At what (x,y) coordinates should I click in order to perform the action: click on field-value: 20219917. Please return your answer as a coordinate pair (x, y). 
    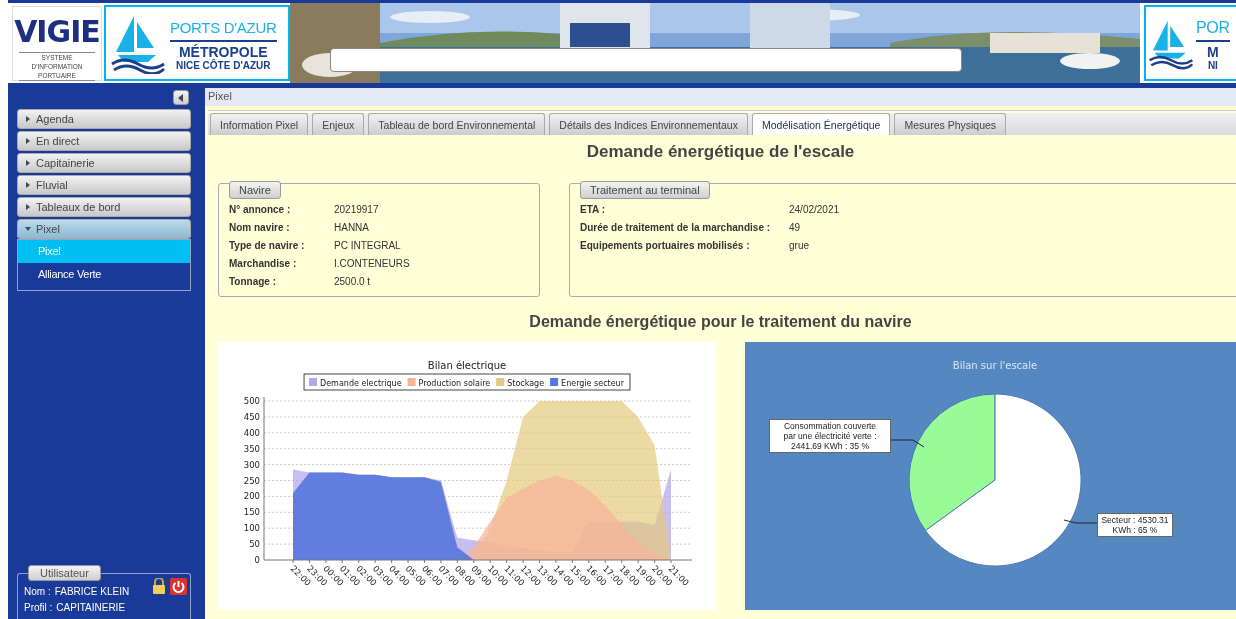
    Looking at the image, I should click on (357, 209).